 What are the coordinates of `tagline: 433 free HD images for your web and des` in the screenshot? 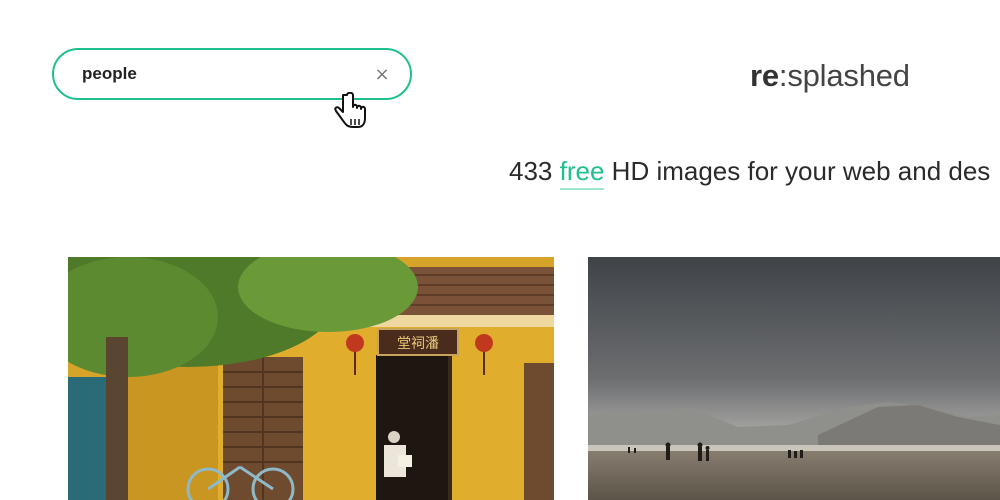 It's located at (750, 173).